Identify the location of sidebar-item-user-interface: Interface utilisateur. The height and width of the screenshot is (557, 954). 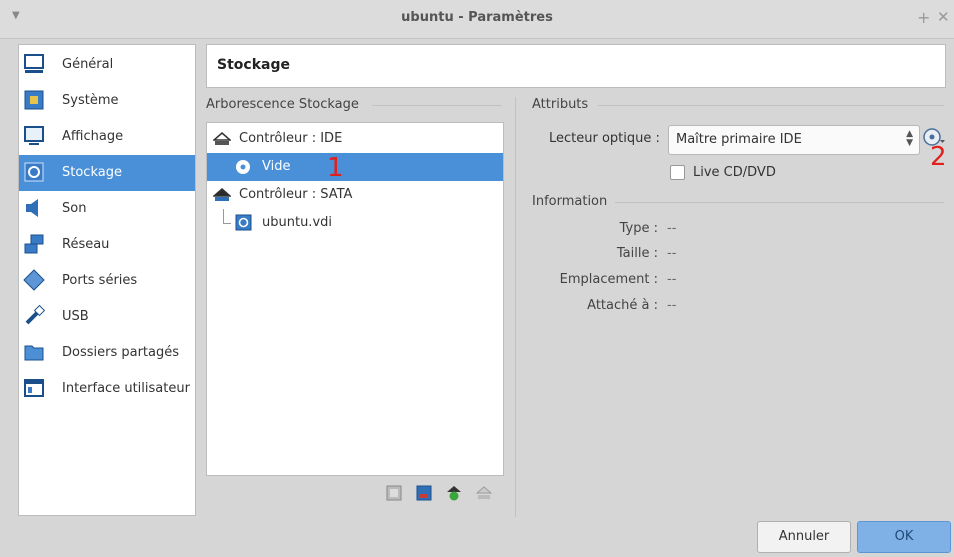
(107, 389).